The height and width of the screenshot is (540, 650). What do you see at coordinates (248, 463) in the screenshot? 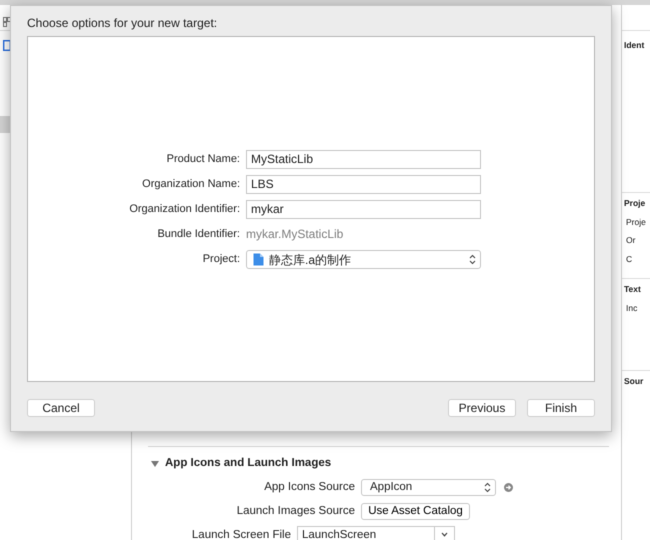
I see `section-title: App Icons and Launch Images` at bounding box center [248, 463].